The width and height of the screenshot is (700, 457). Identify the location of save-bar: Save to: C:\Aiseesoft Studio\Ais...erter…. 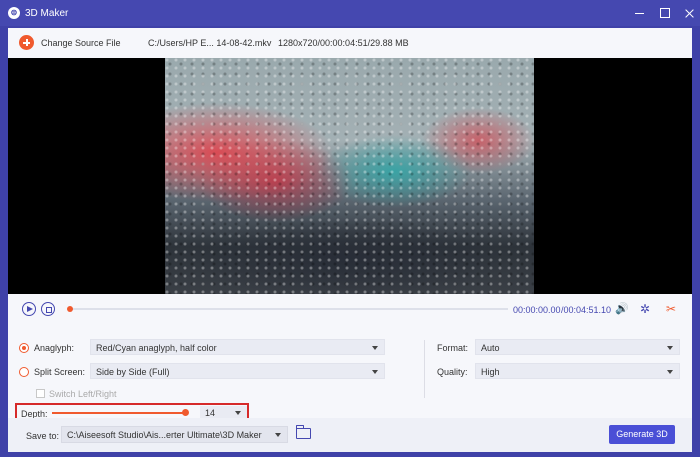
(350, 435).